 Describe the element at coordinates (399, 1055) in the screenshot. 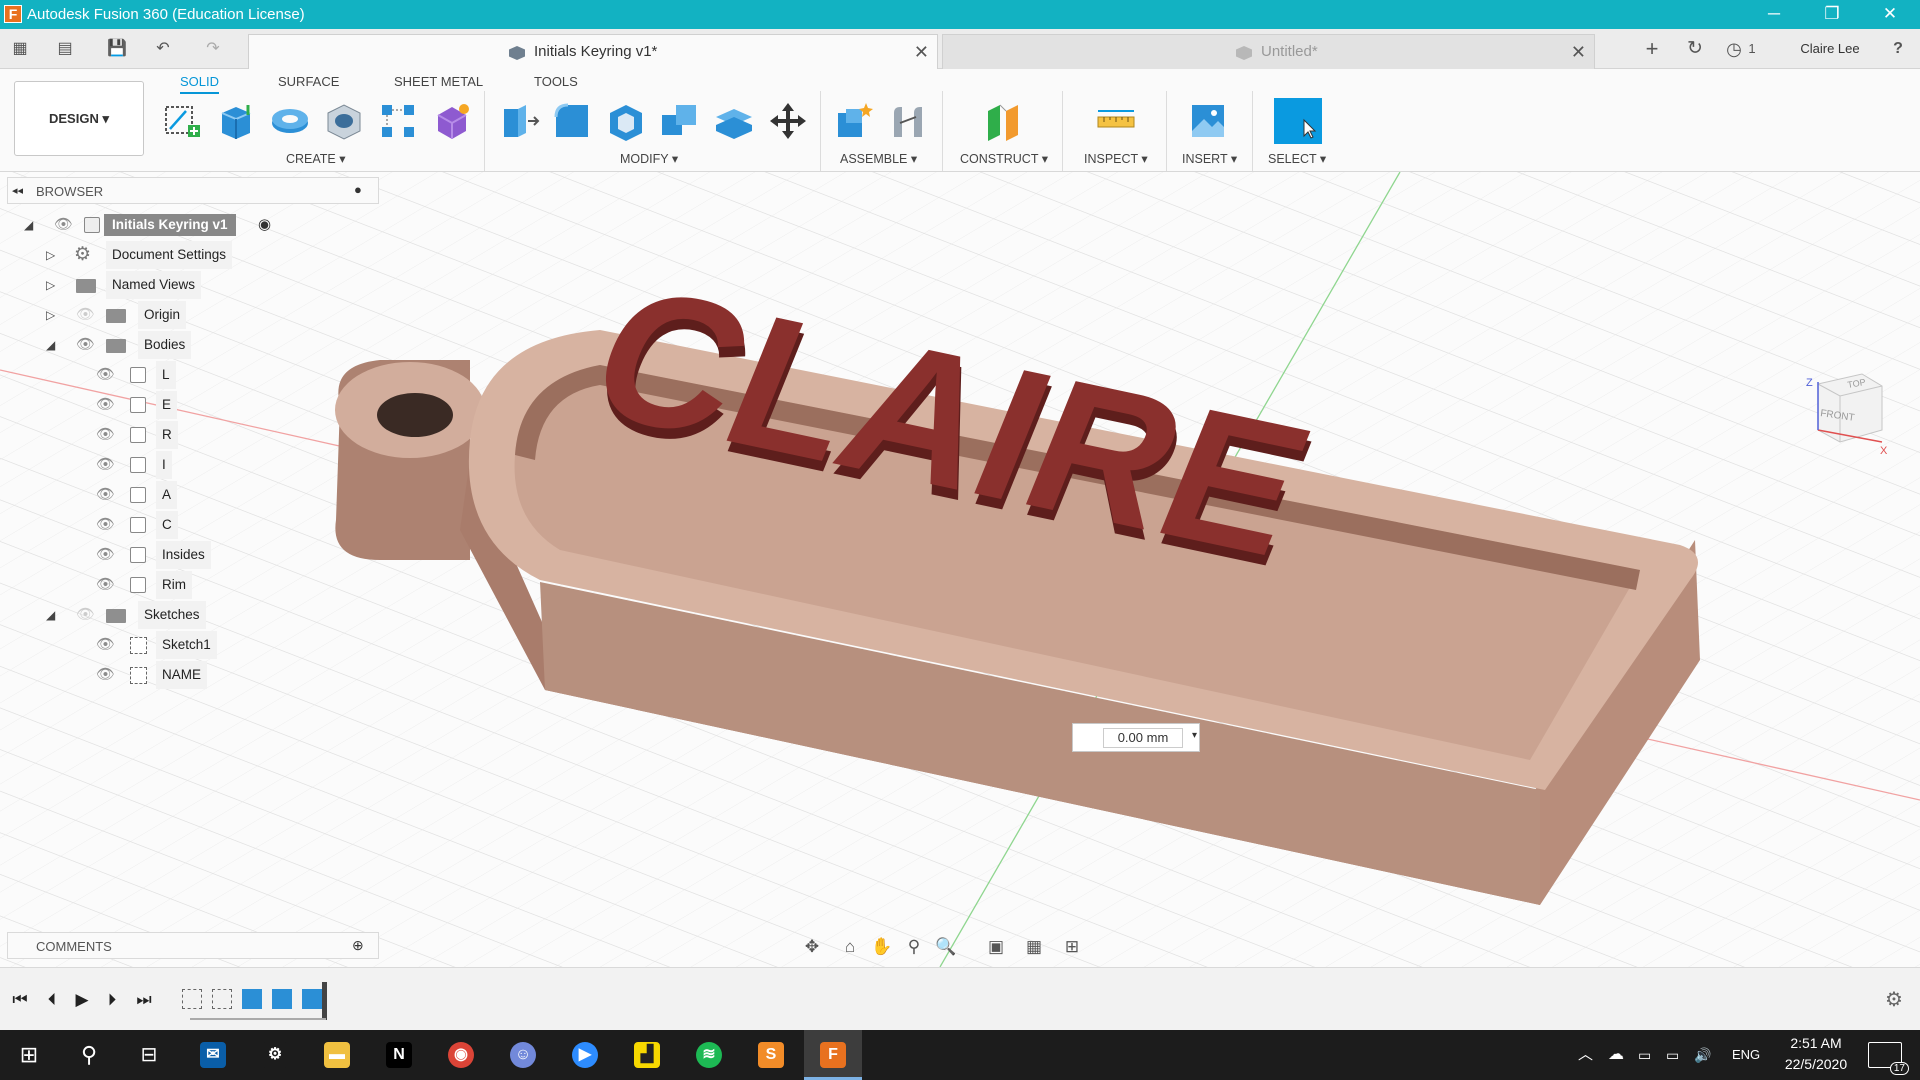

I see `taskbar-app-netflix: N` at that location.